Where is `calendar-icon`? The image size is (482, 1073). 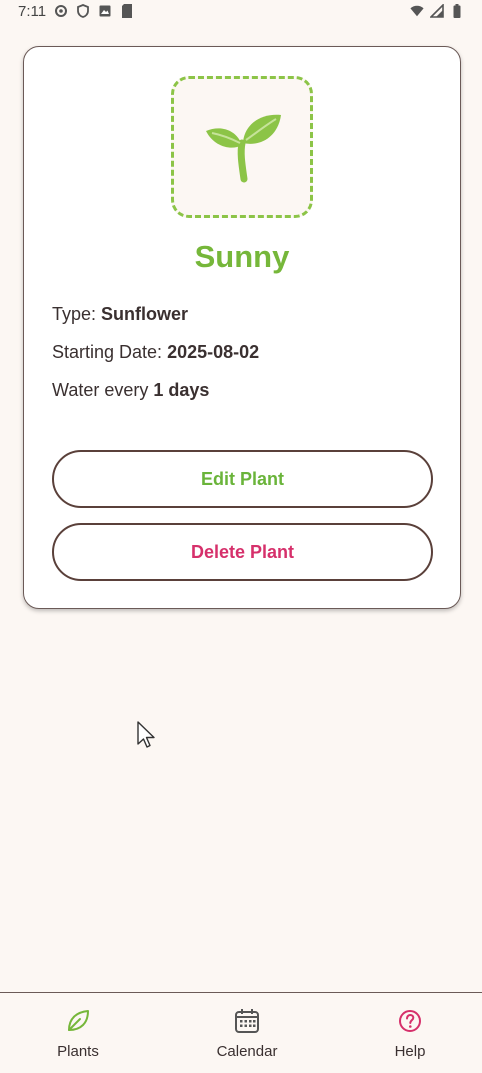 calendar-icon is located at coordinates (247, 1021).